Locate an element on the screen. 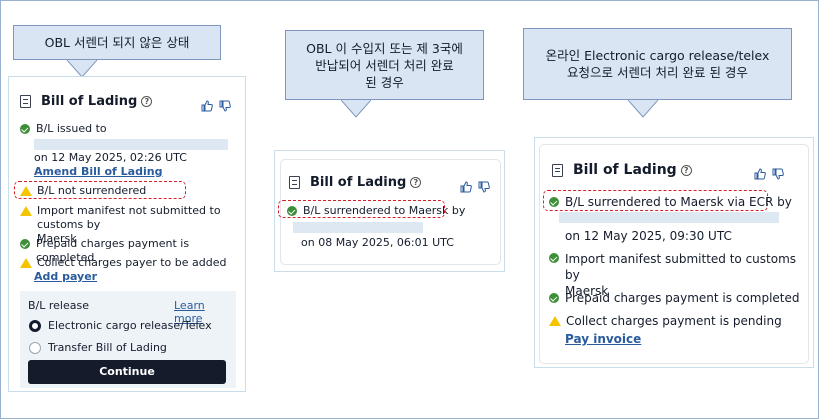  pay-invoice-link: Pay invoice is located at coordinates (603, 339).